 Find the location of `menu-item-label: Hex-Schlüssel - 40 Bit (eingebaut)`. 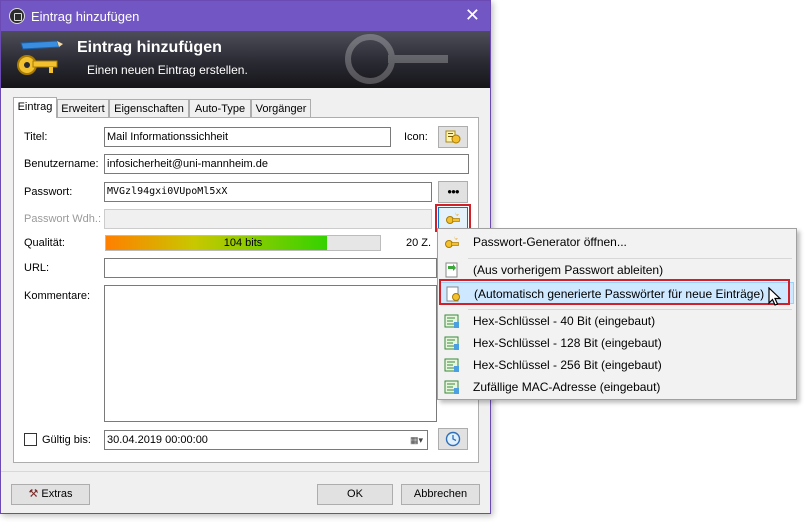

menu-item-label: Hex-Schlüssel - 40 Bit (eingebaut) is located at coordinates (564, 321).